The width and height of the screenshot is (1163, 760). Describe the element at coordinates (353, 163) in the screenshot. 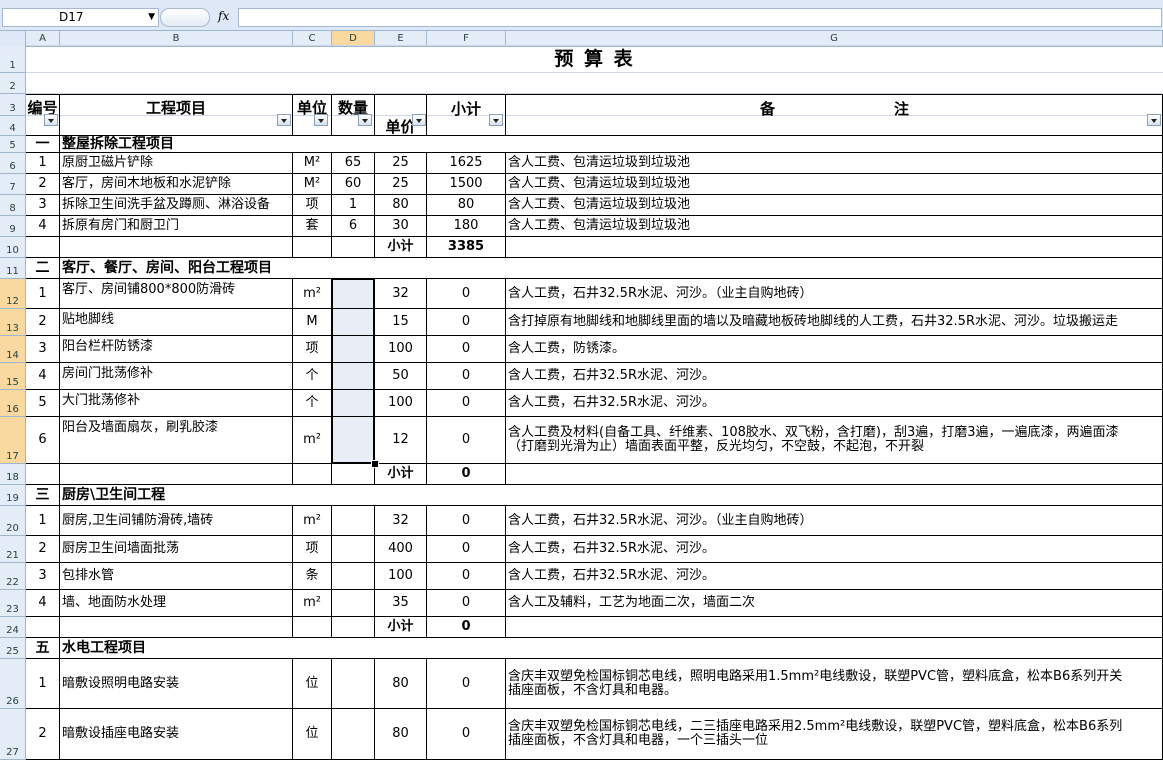

I see `item-qty: 65` at that location.